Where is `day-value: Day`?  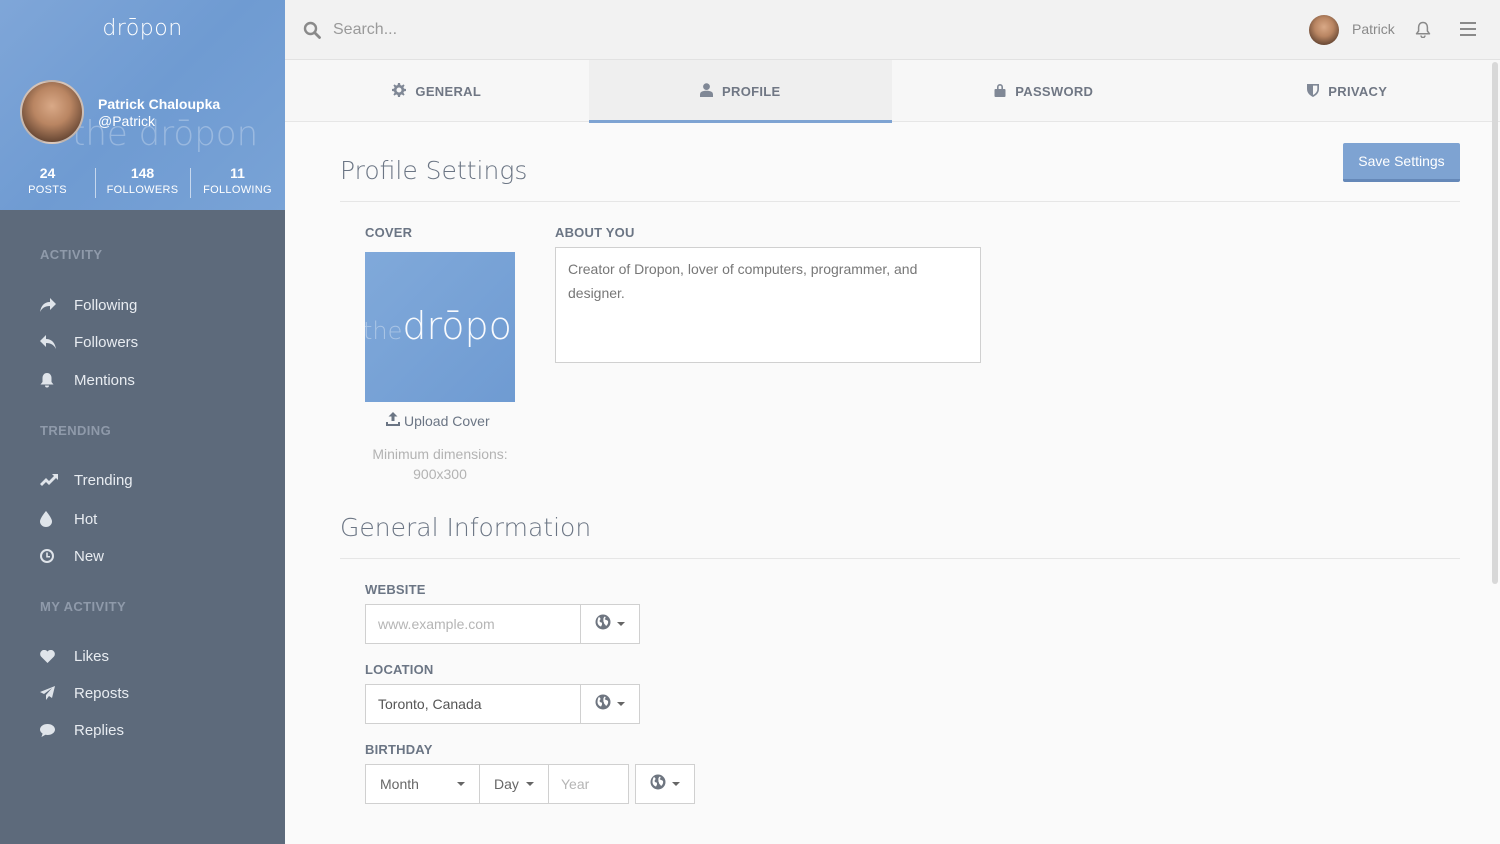 day-value: Day is located at coordinates (506, 784).